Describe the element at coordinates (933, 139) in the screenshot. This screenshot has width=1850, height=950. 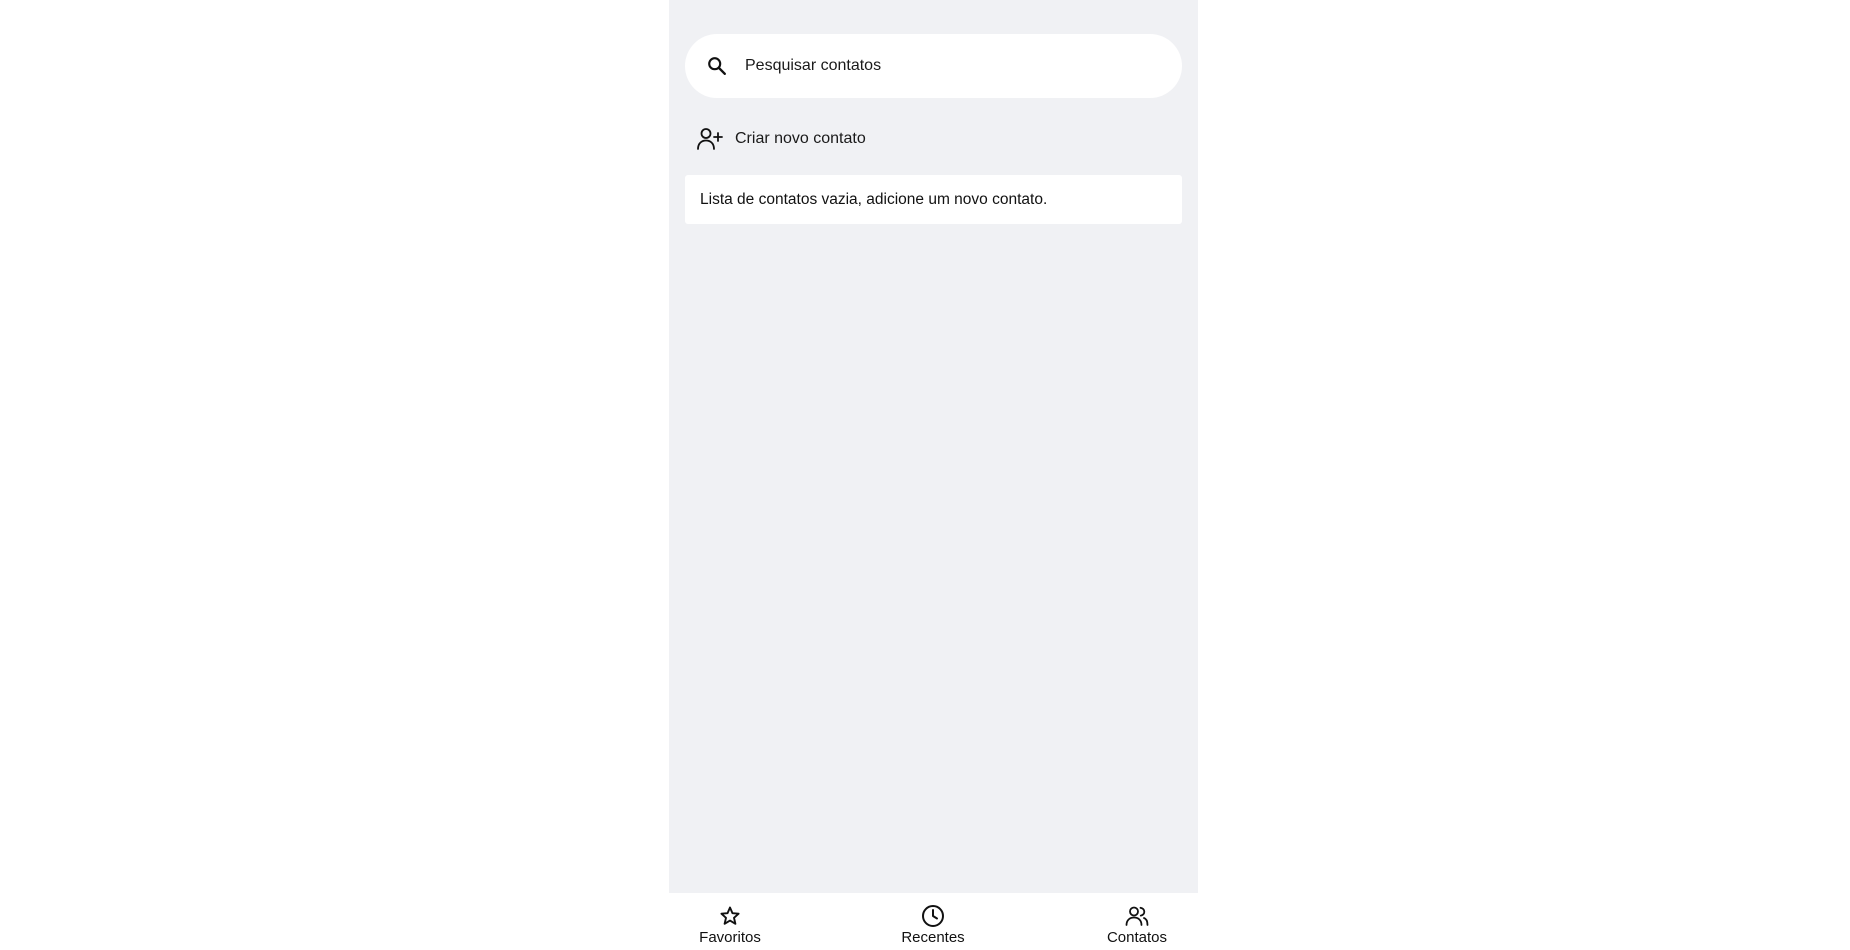
I see `create-contact-button: Criar novo contato` at that location.